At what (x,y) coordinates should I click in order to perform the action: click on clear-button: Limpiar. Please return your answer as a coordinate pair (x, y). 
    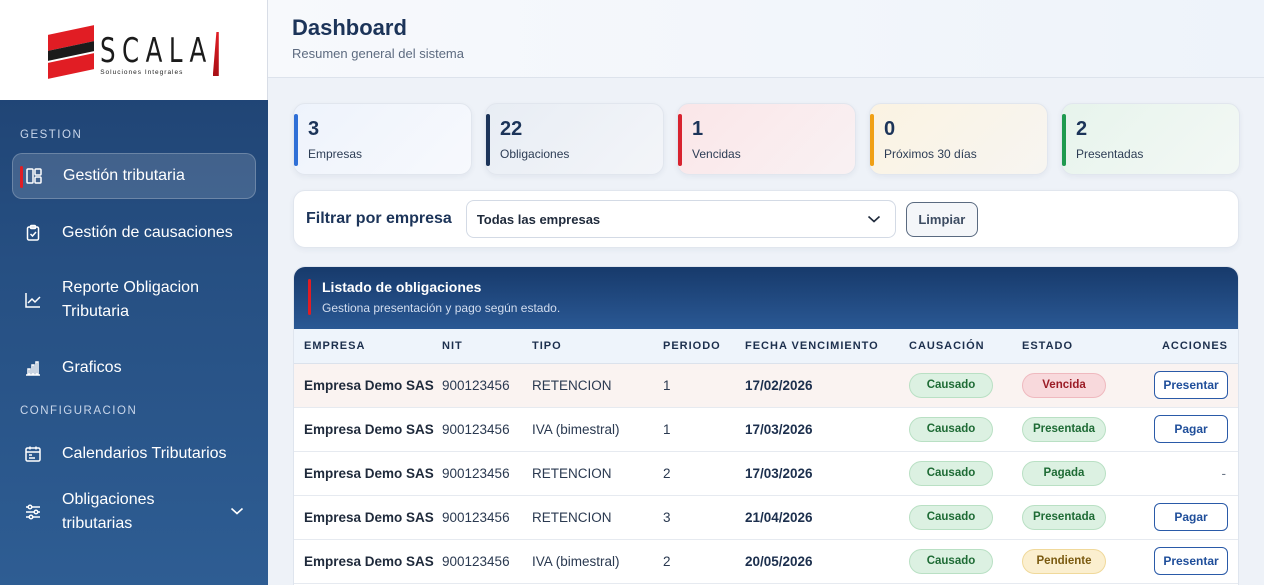
    Looking at the image, I should click on (941, 219).